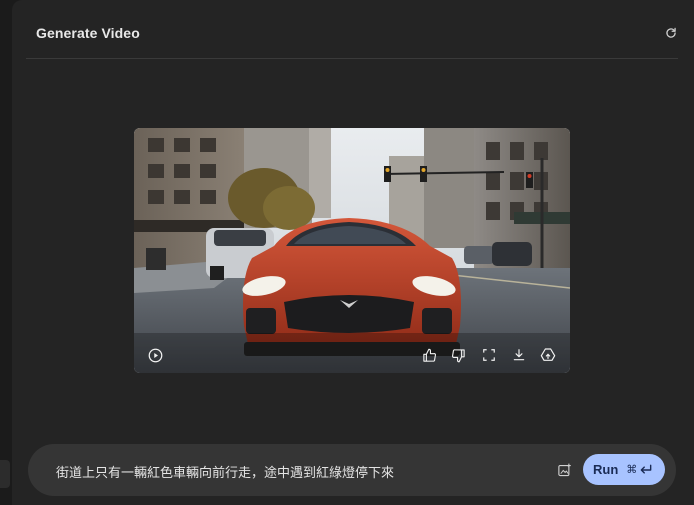 Image resolution: width=694 pixels, height=505 pixels. I want to click on refresh-button, so click(671, 33).